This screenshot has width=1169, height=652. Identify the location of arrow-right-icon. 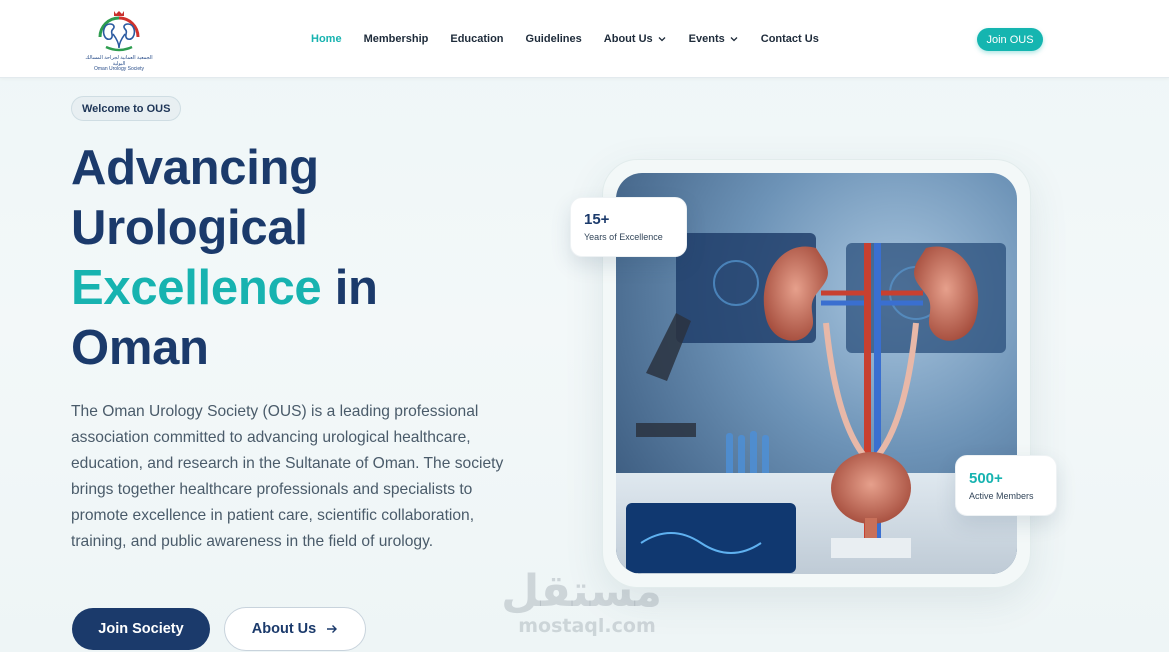
(332, 629).